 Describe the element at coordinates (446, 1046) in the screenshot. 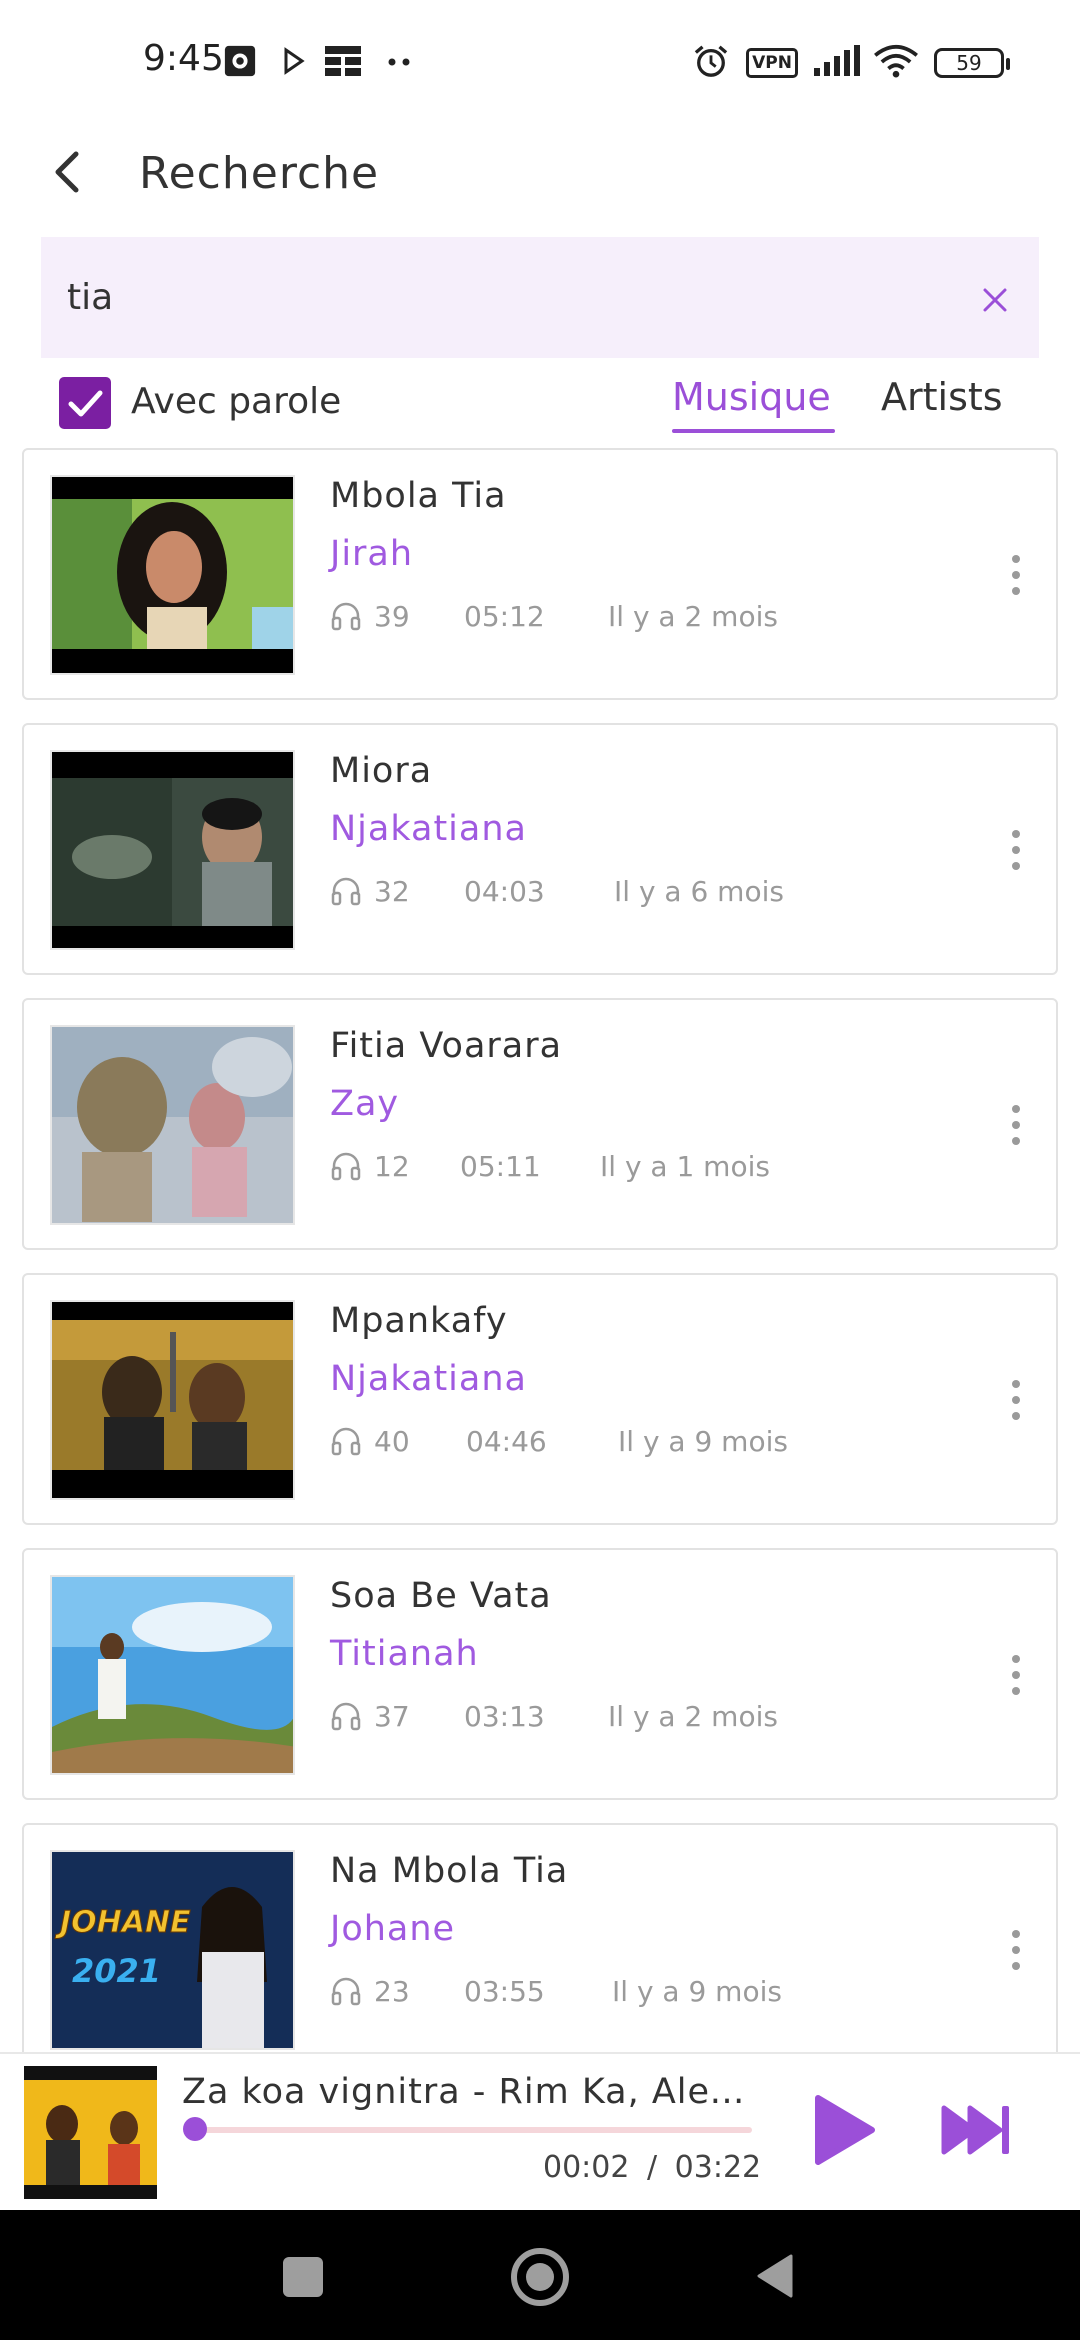

I see `song-title: Fitia Voarara` at that location.